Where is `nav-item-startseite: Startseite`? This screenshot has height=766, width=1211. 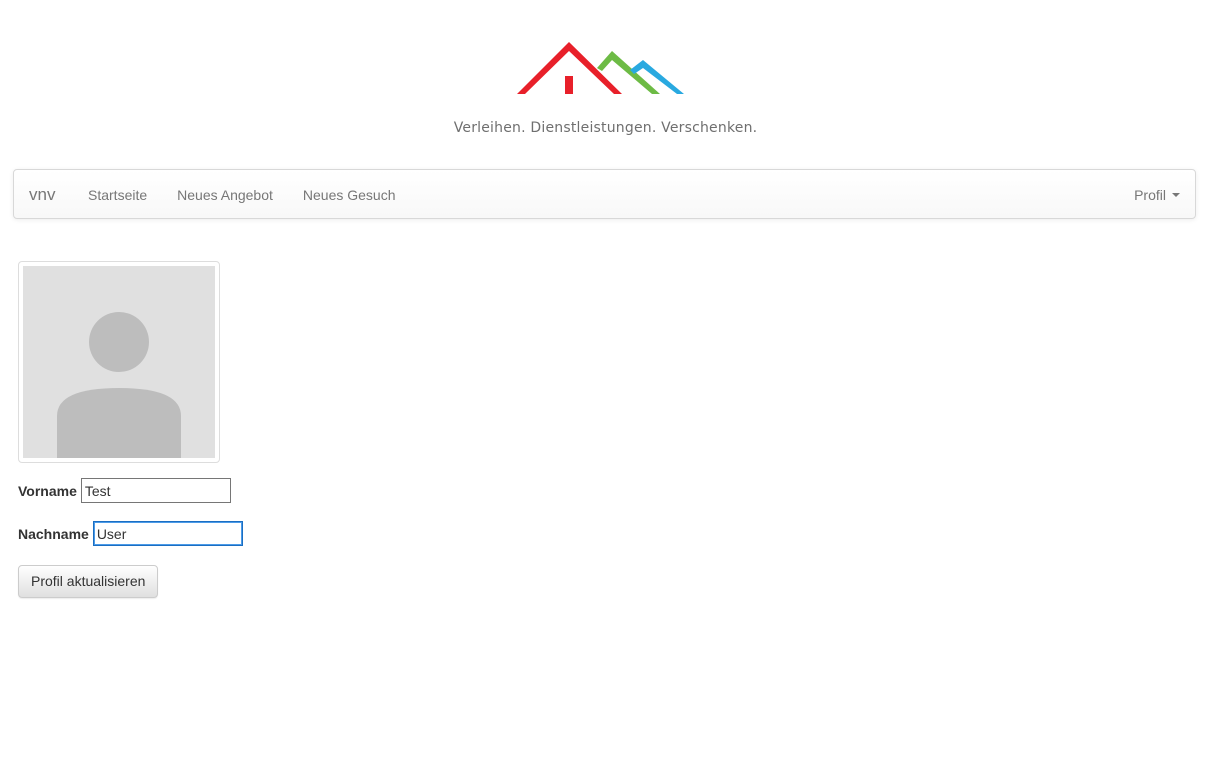 nav-item-startseite: Startseite is located at coordinates (117, 195).